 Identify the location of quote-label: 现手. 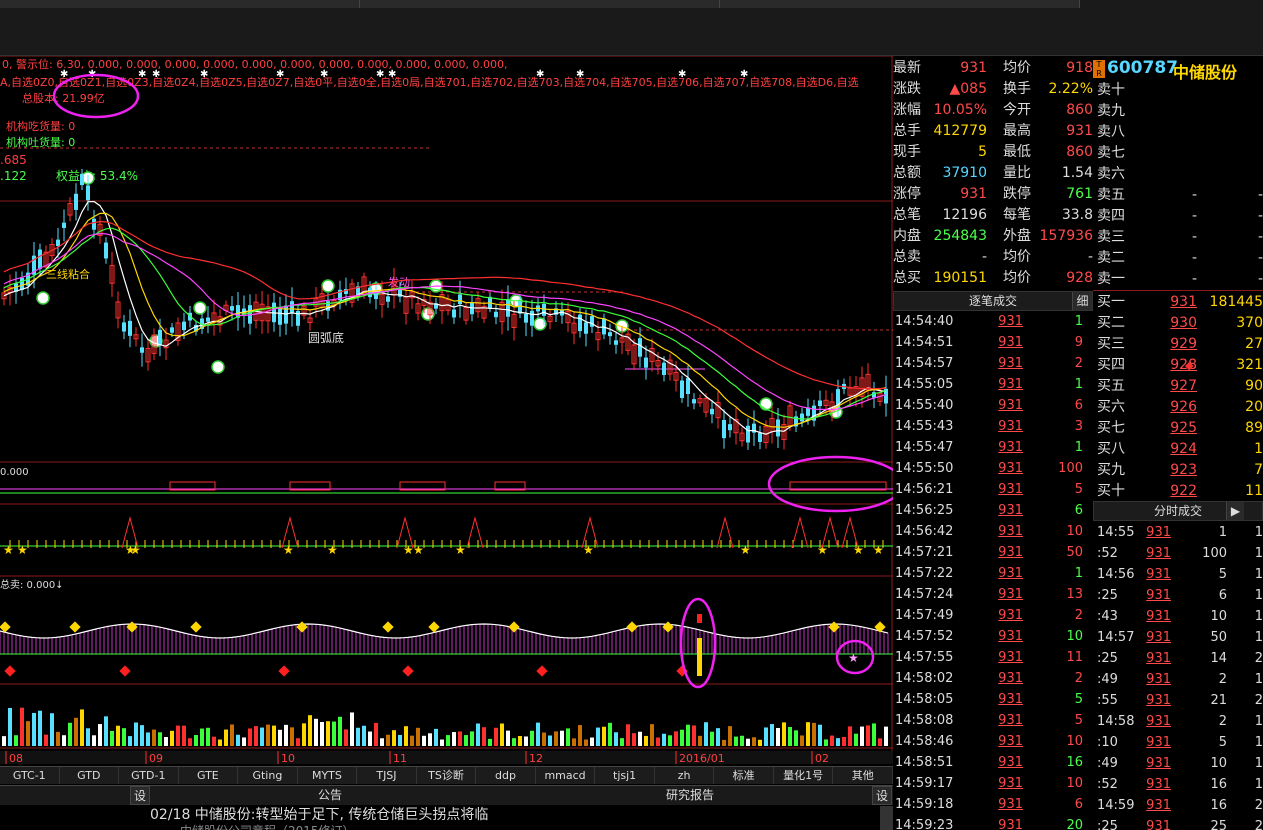
(907, 152).